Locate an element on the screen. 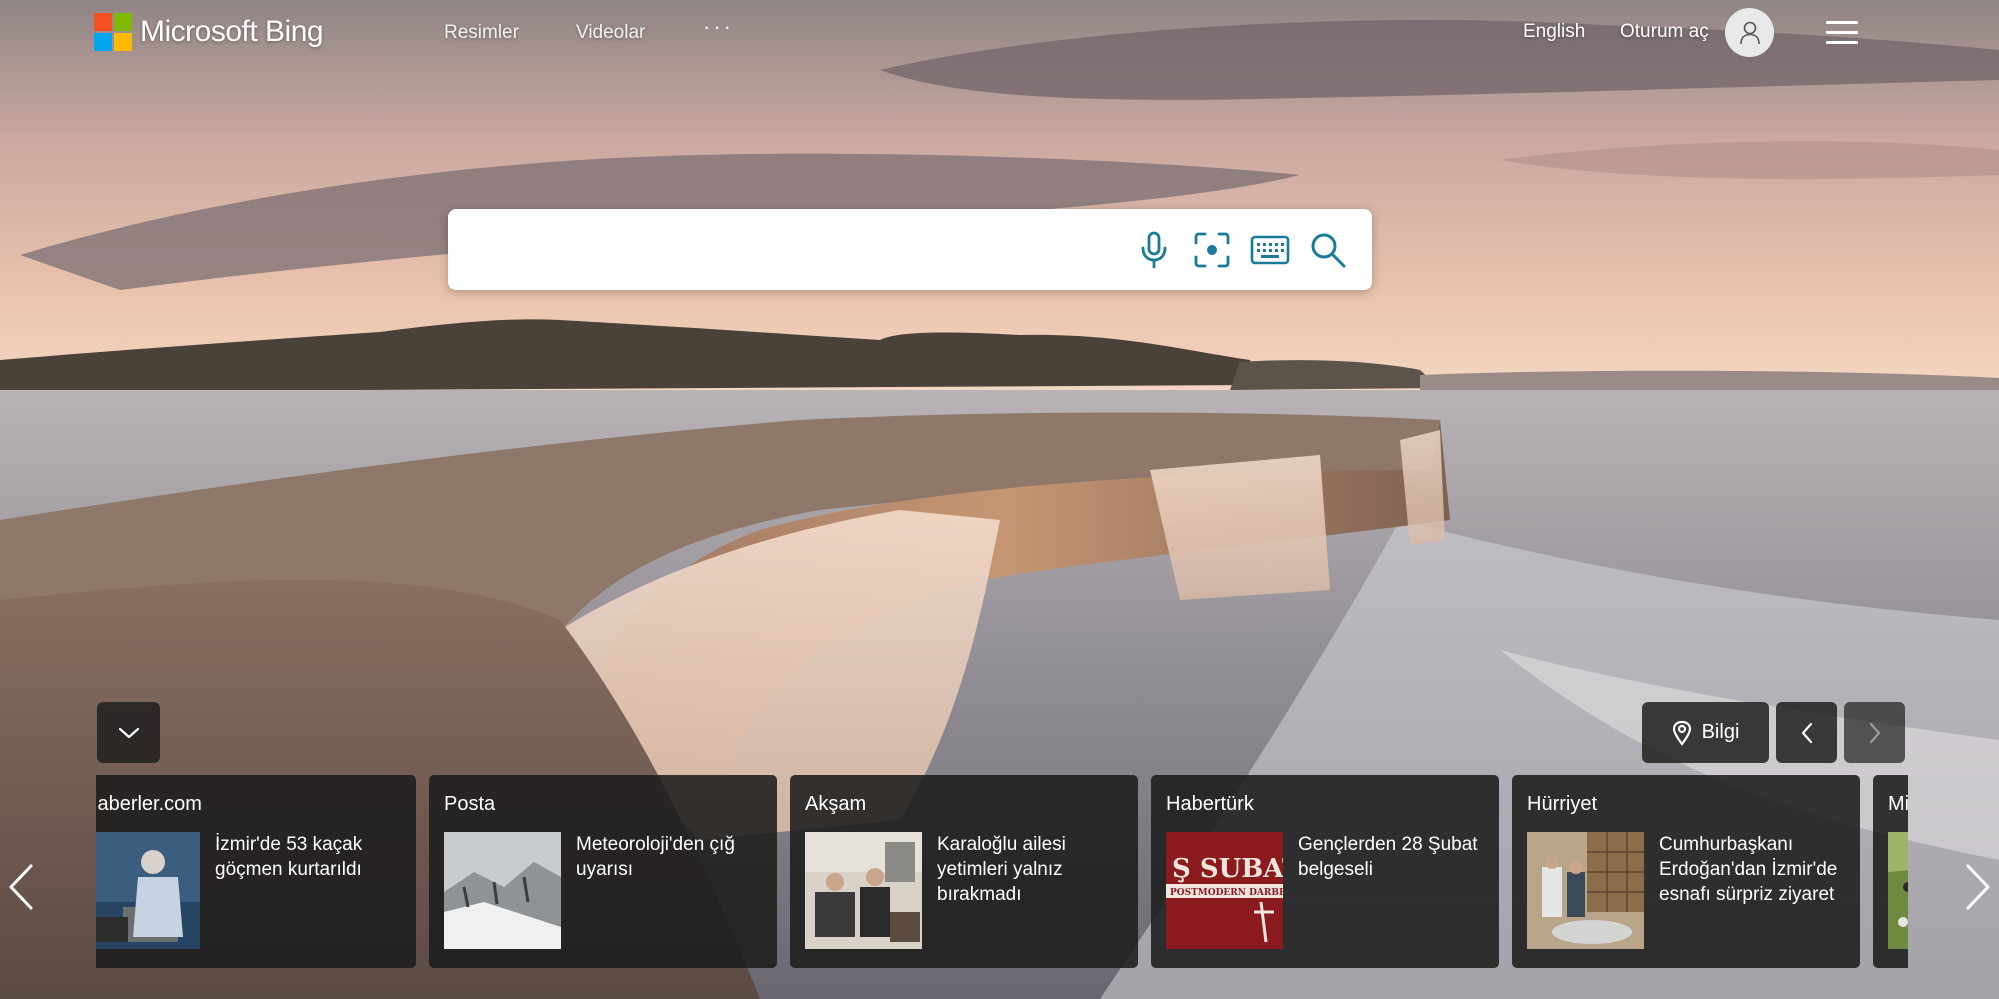 This screenshot has height=999, width=1999. search-box is located at coordinates (910, 249).